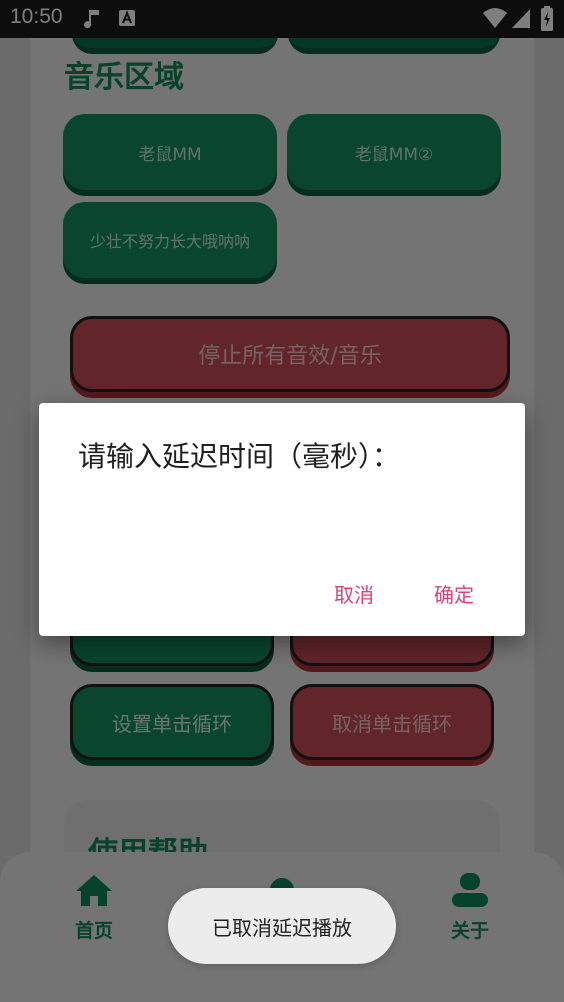 Image resolution: width=564 pixels, height=1002 pixels. What do you see at coordinates (454, 593) in the screenshot?
I see `dialog-confirm-button: 确定` at bounding box center [454, 593].